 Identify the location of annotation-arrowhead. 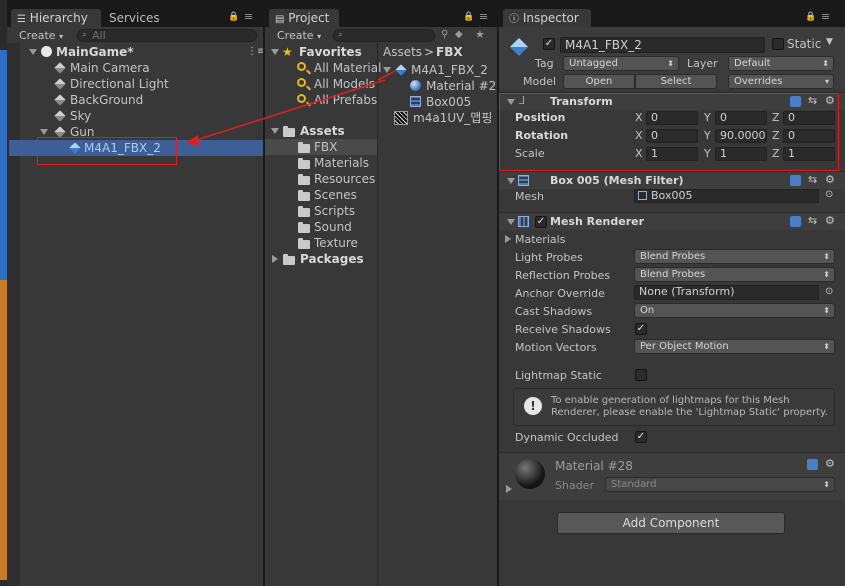
(192, 140).